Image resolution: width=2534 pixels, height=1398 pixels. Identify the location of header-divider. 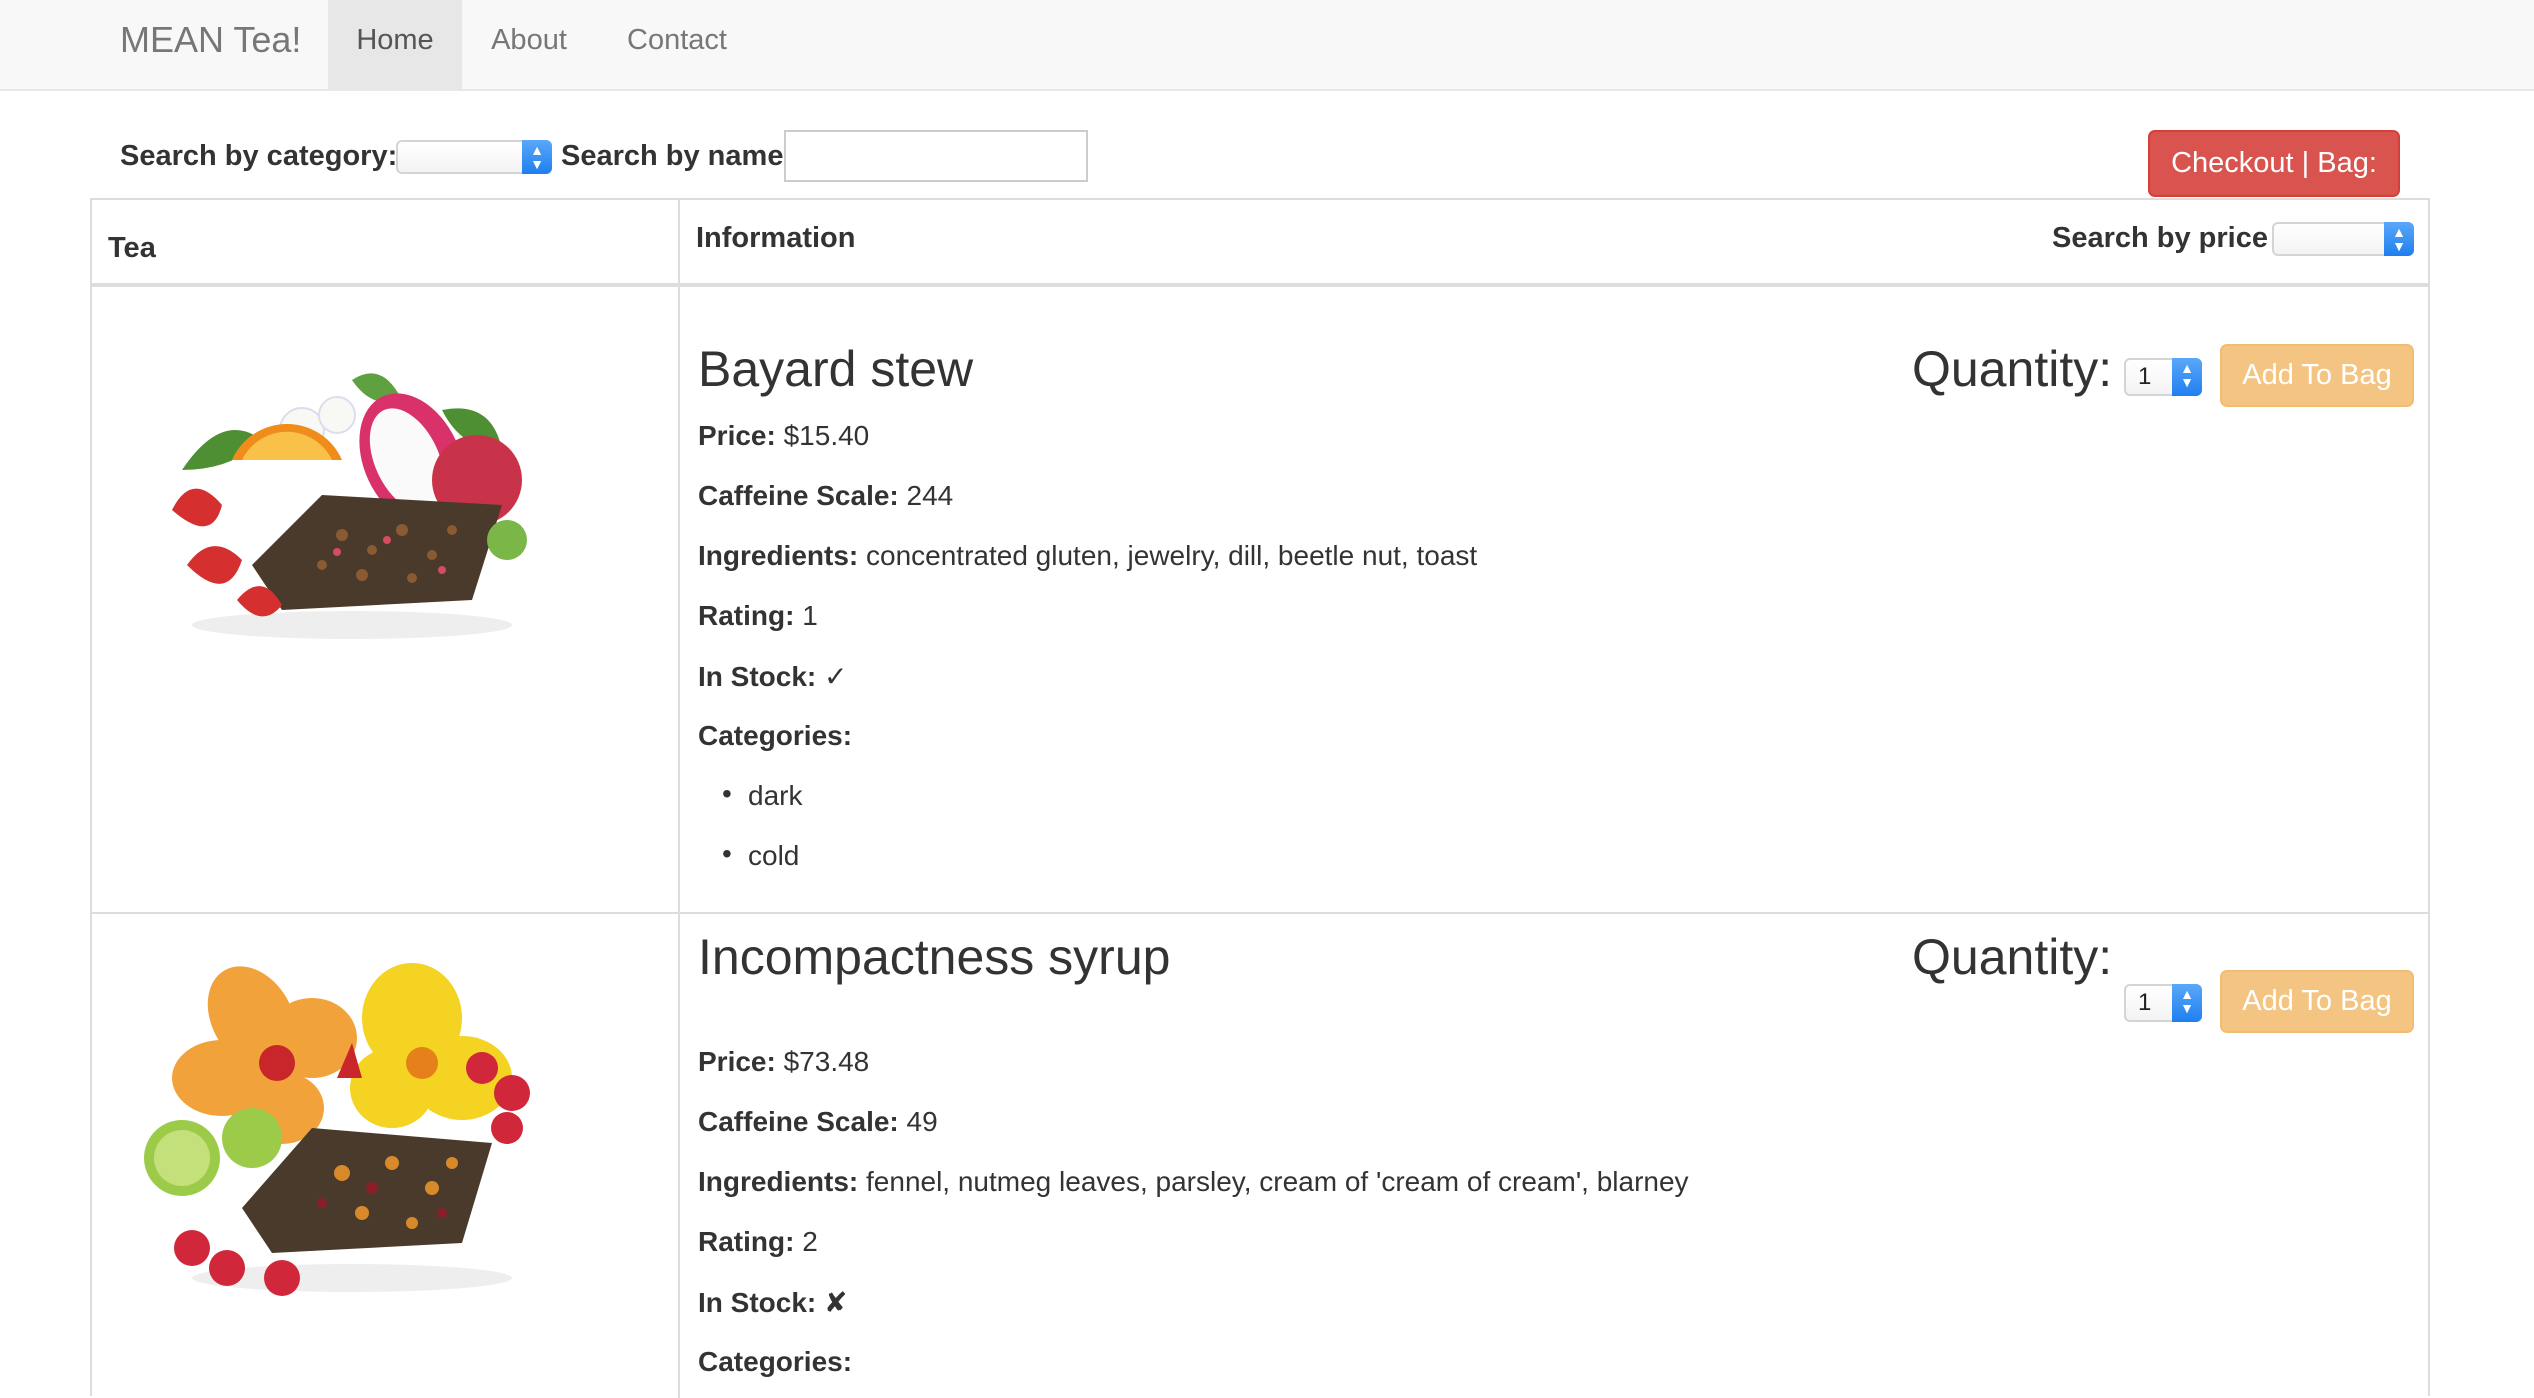
(1260, 285).